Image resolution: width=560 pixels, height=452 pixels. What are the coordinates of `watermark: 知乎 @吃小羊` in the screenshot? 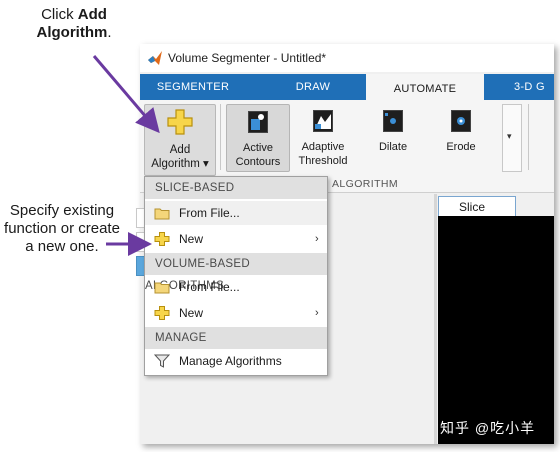 It's located at (488, 428).